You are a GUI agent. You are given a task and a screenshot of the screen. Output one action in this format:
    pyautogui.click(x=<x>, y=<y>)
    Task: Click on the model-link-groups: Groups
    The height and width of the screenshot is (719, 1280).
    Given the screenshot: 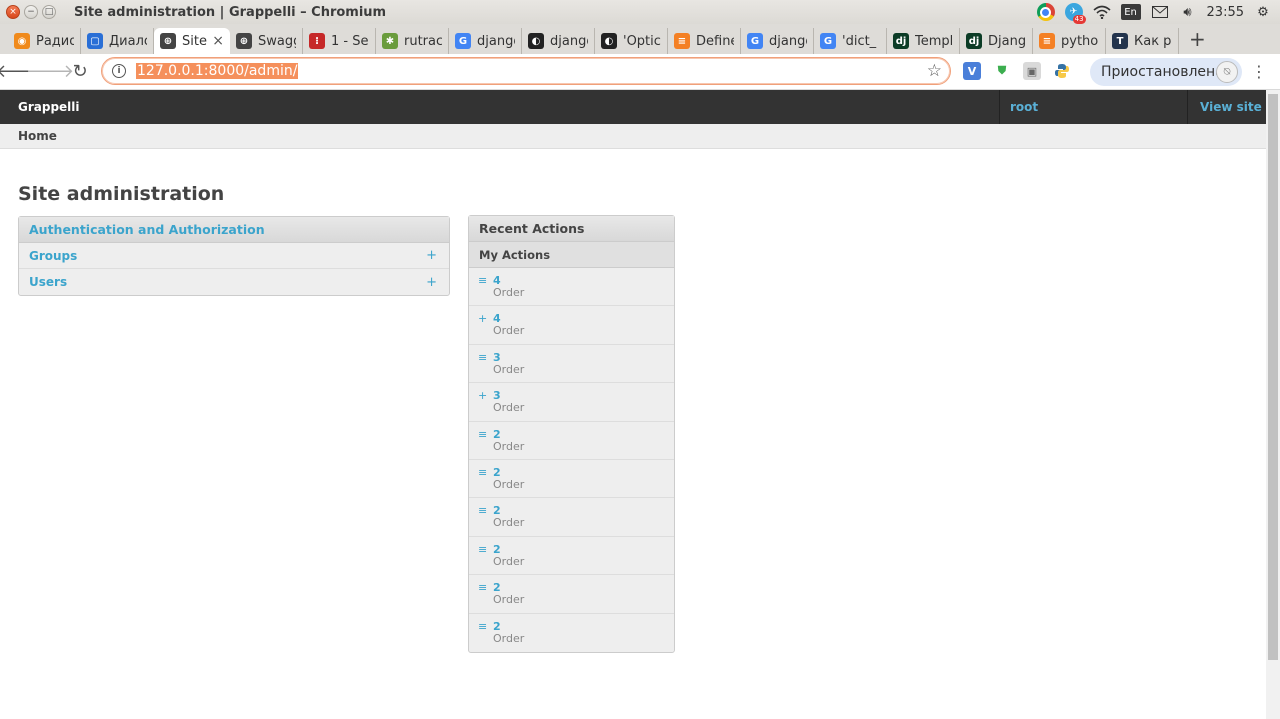 What is the action you would take?
    pyautogui.click(x=53, y=256)
    